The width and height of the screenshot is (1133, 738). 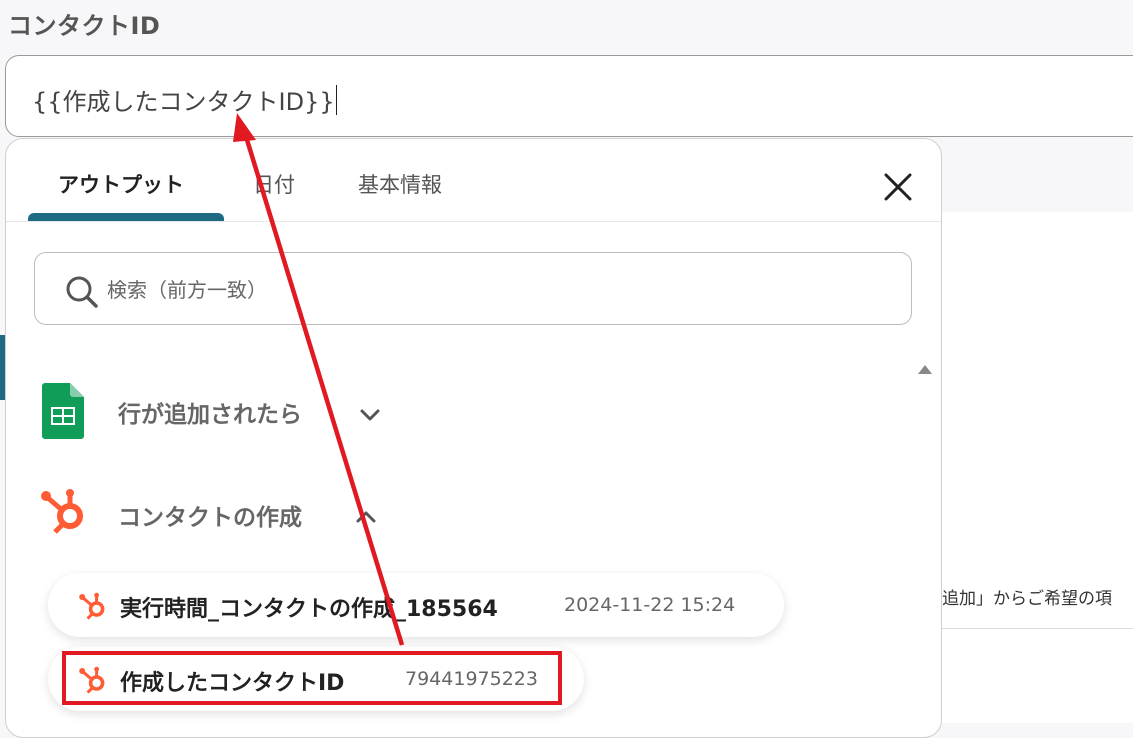 I want to click on background-divider, so click(x=1036, y=628).